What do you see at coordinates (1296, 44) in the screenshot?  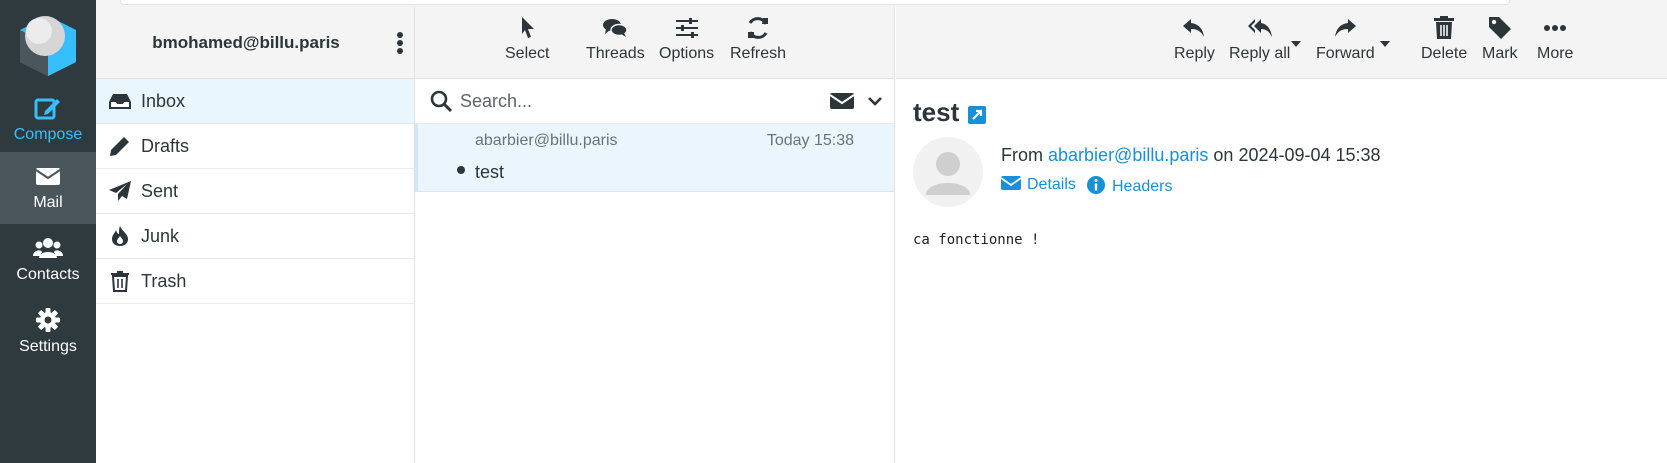 I see `reply-all-dropdown-icon` at bounding box center [1296, 44].